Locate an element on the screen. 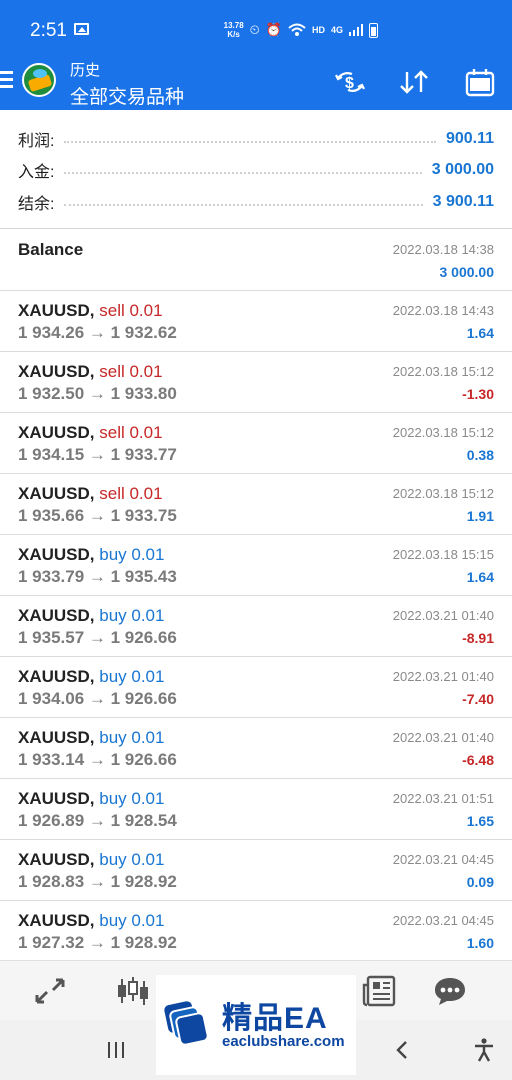 The image size is (512, 1080). balance-entry-label: Balance is located at coordinates (51, 249).